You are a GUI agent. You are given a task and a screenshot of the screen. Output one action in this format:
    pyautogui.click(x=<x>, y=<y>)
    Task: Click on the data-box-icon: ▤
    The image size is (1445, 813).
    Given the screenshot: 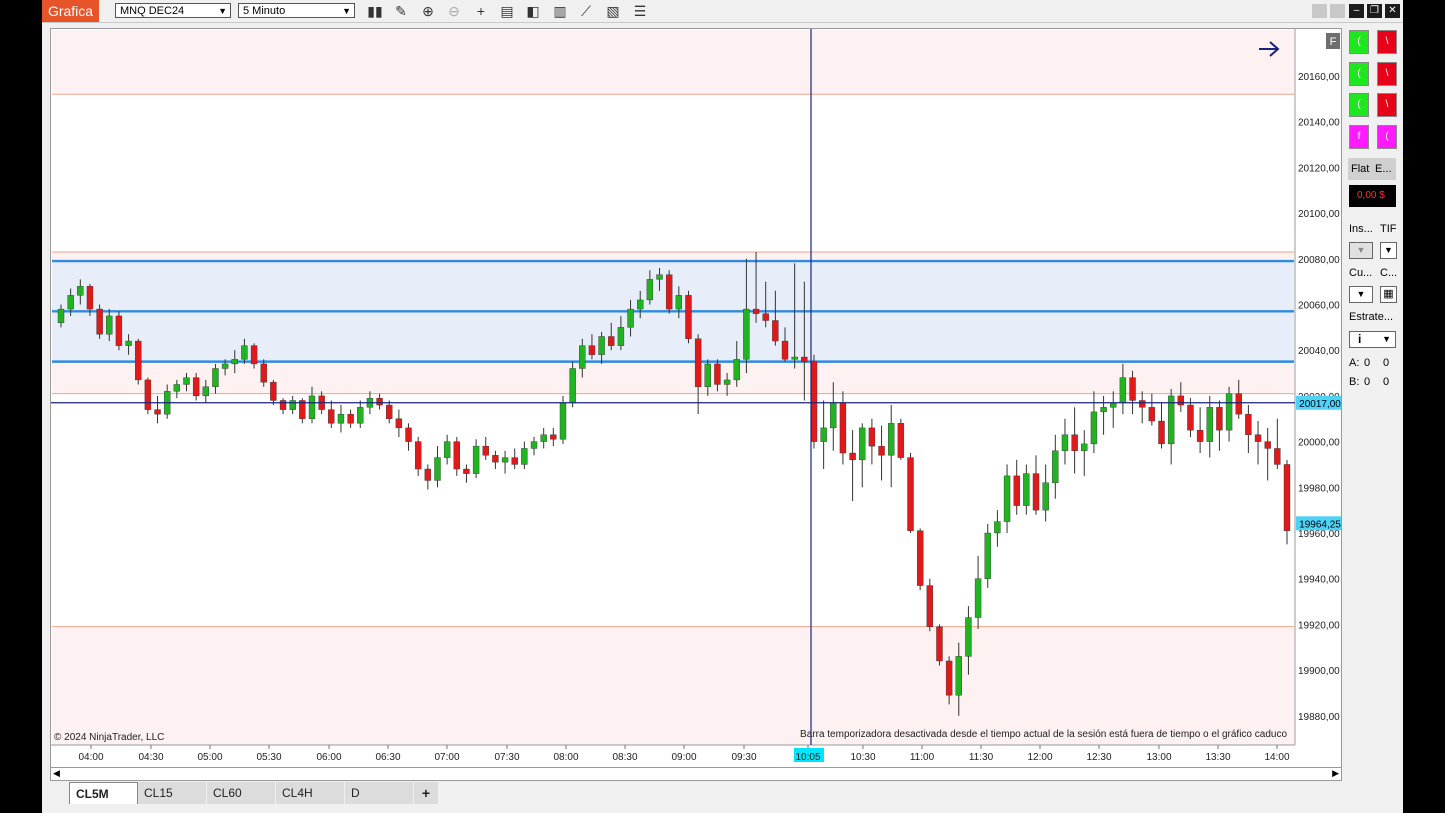 What is the action you would take?
    pyautogui.click(x=507, y=11)
    